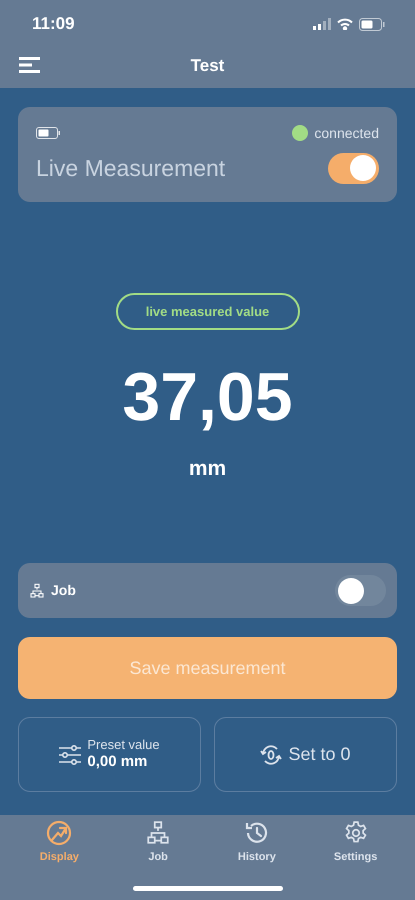 The width and height of the screenshot is (415, 900). What do you see at coordinates (123, 745) in the screenshot?
I see `preset-label: Preset value` at bounding box center [123, 745].